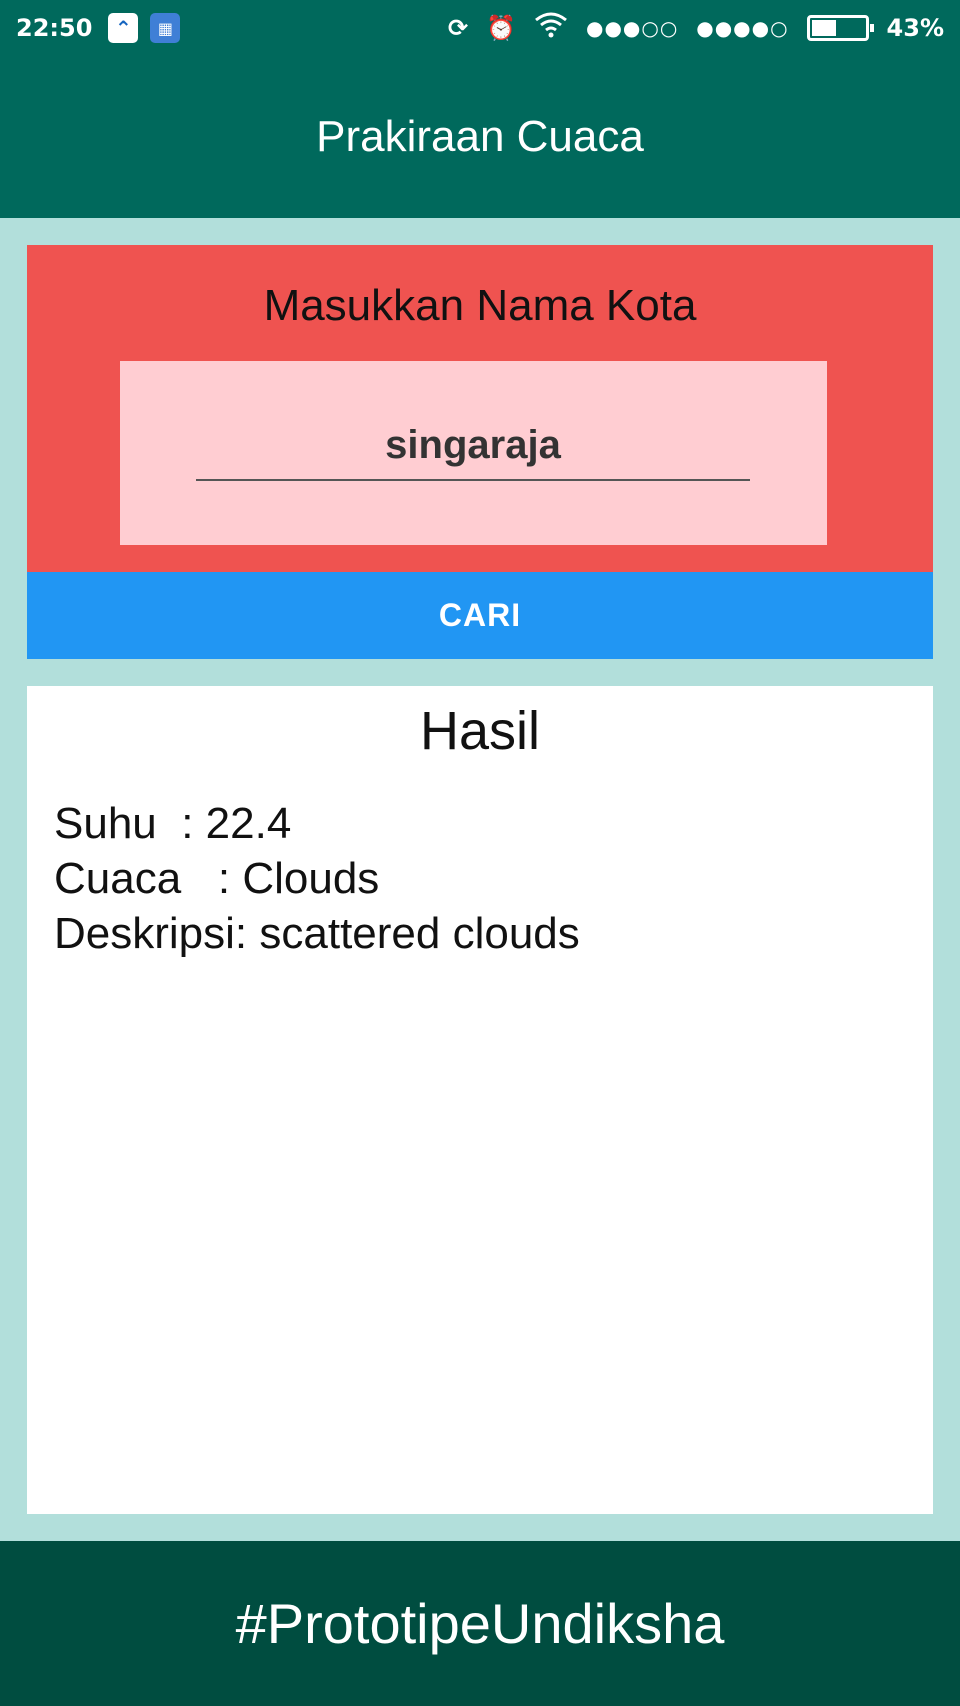 This screenshot has height=1706, width=960. What do you see at coordinates (144, 933) in the screenshot?
I see `description-label: Deskripsi` at bounding box center [144, 933].